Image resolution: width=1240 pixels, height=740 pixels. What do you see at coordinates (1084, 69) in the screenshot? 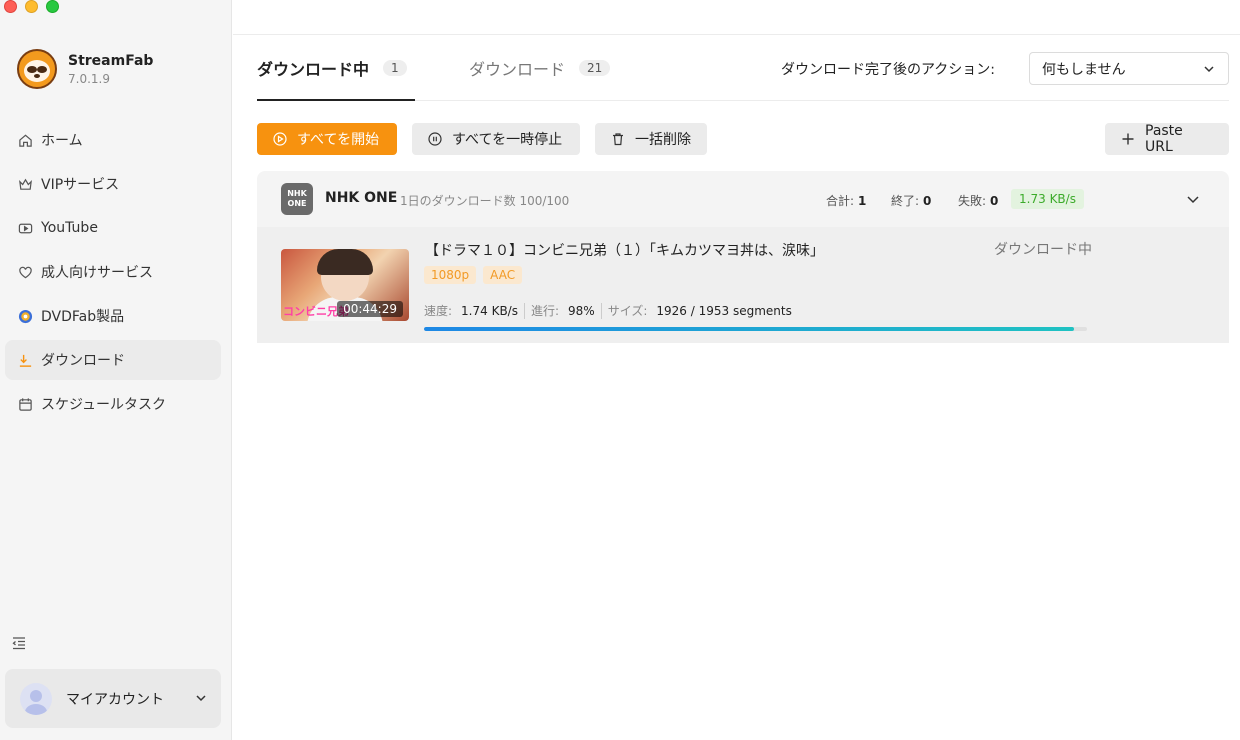
I see `after-action-value: 何もしません` at bounding box center [1084, 69].